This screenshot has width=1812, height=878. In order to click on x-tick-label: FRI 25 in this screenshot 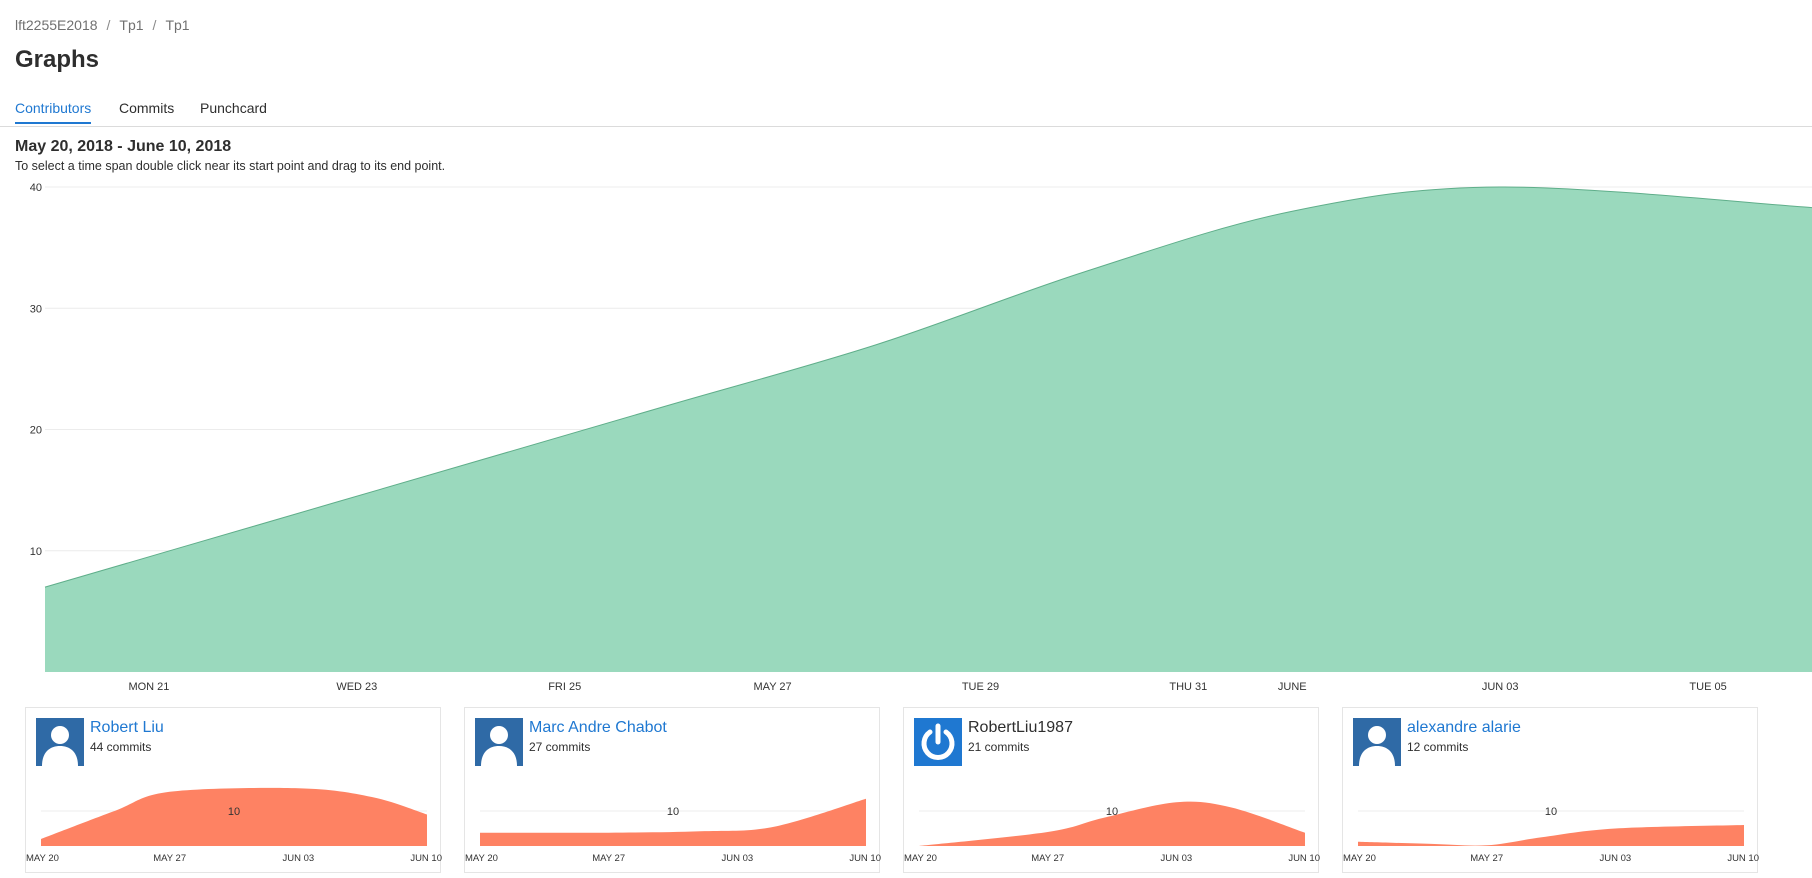, I will do `click(564, 687)`.